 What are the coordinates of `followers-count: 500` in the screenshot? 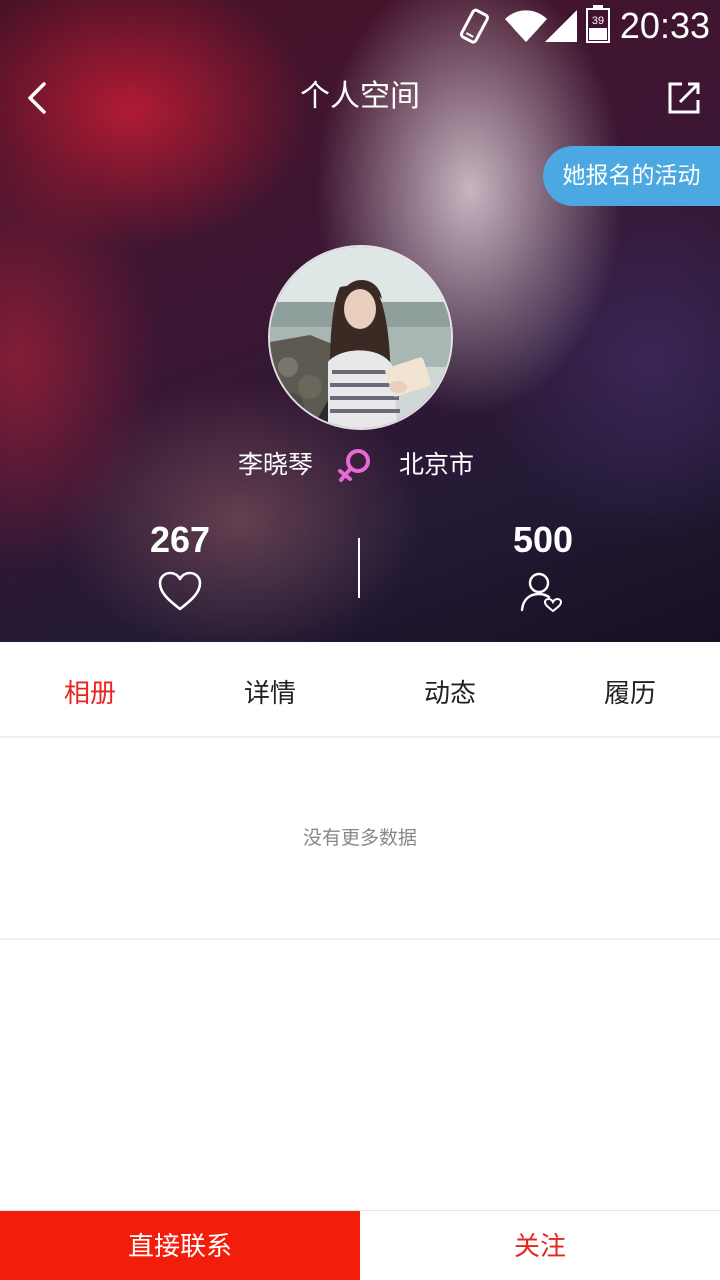 It's located at (543, 539).